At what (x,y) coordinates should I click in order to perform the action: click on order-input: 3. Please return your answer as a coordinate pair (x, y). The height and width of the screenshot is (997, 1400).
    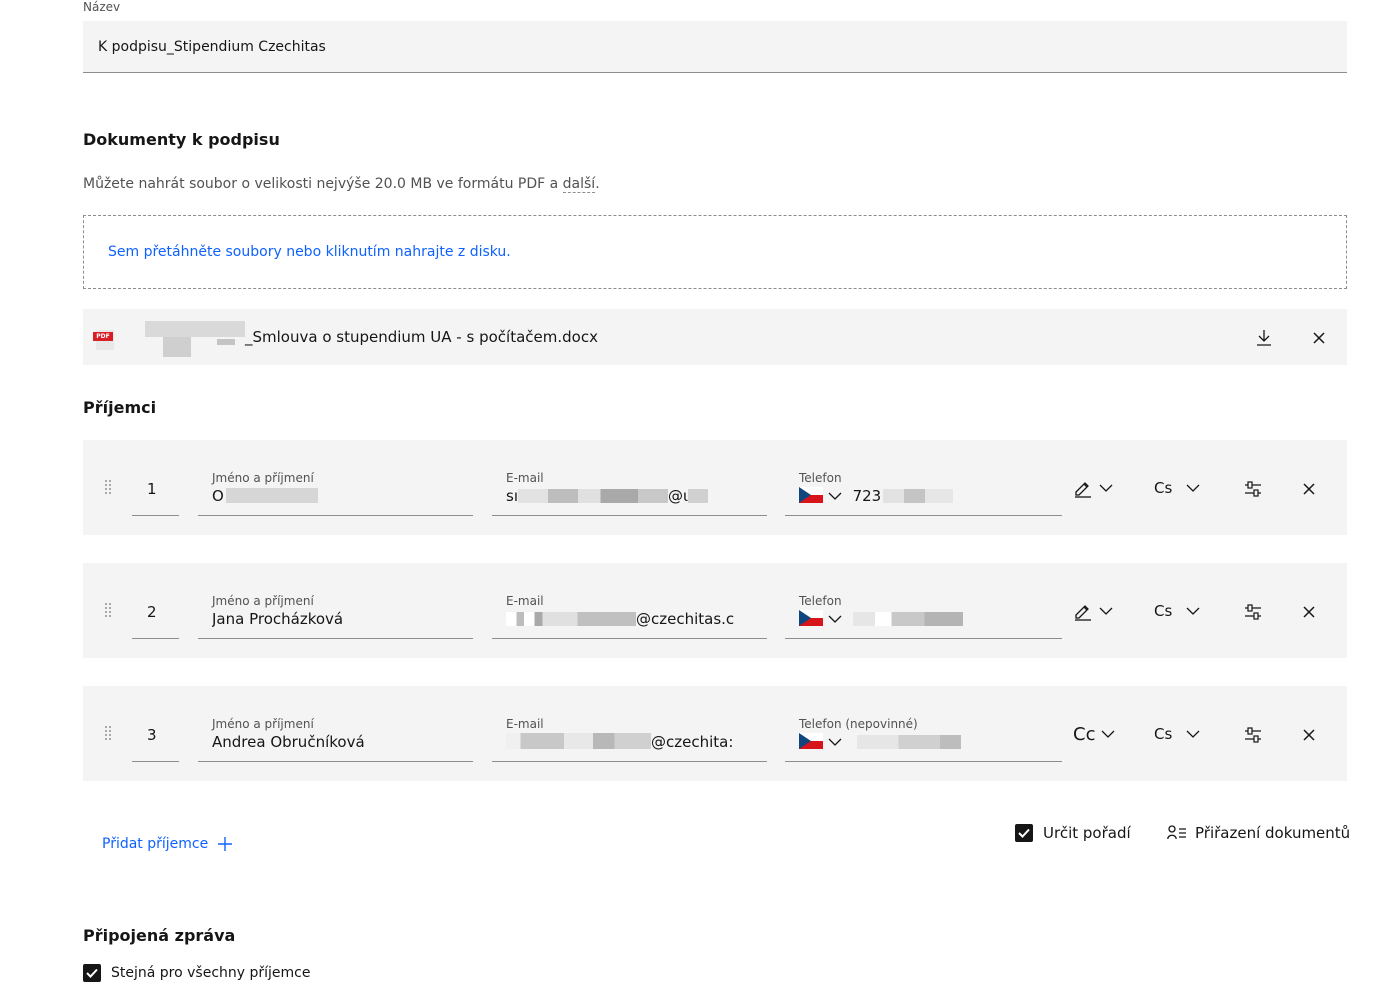
    Looking at the image, I should click on (155, 743).